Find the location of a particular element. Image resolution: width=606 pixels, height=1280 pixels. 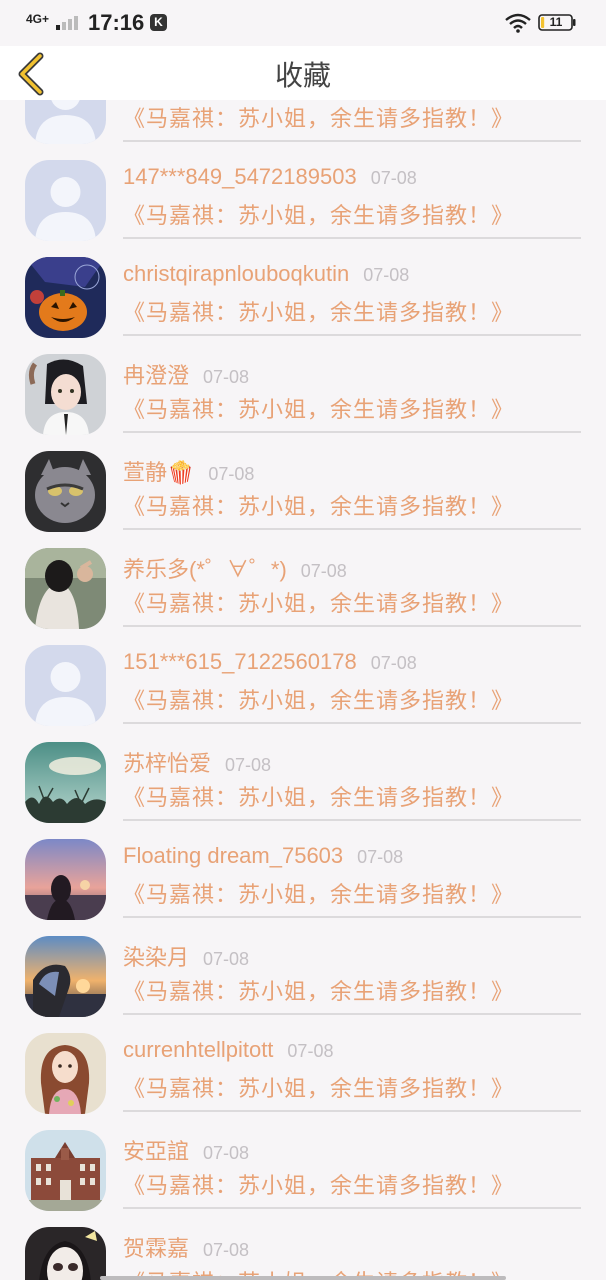

user-line: currenhtellpitott 07-08 is located at coordinates (228, 1052).